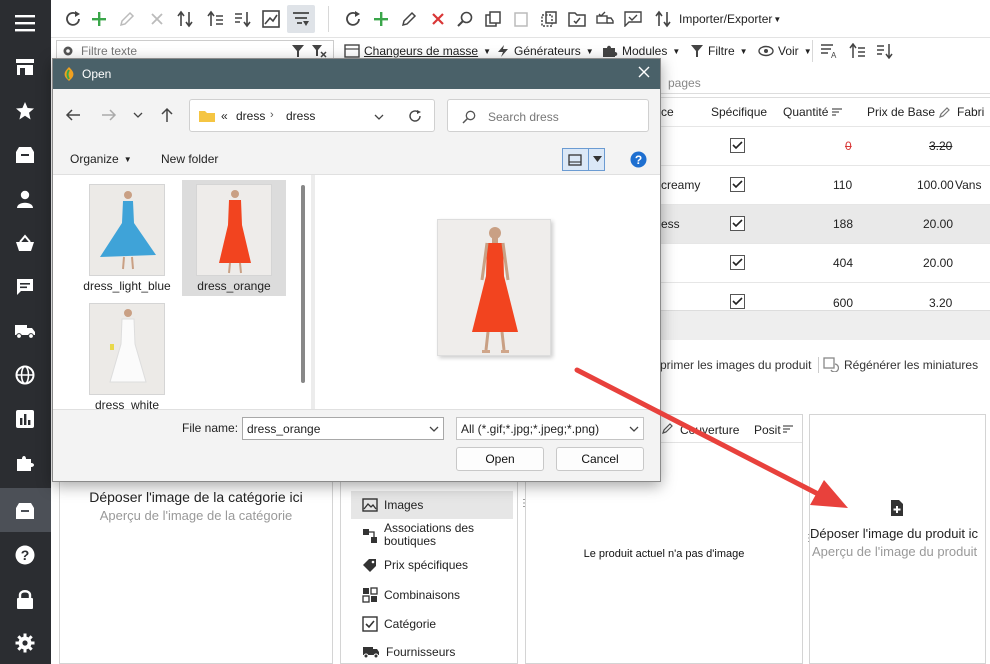 The height and width of the screenshot is (664, 990). I want to click on delete-product-images-button: primer les images du produit, so click(735, 365).